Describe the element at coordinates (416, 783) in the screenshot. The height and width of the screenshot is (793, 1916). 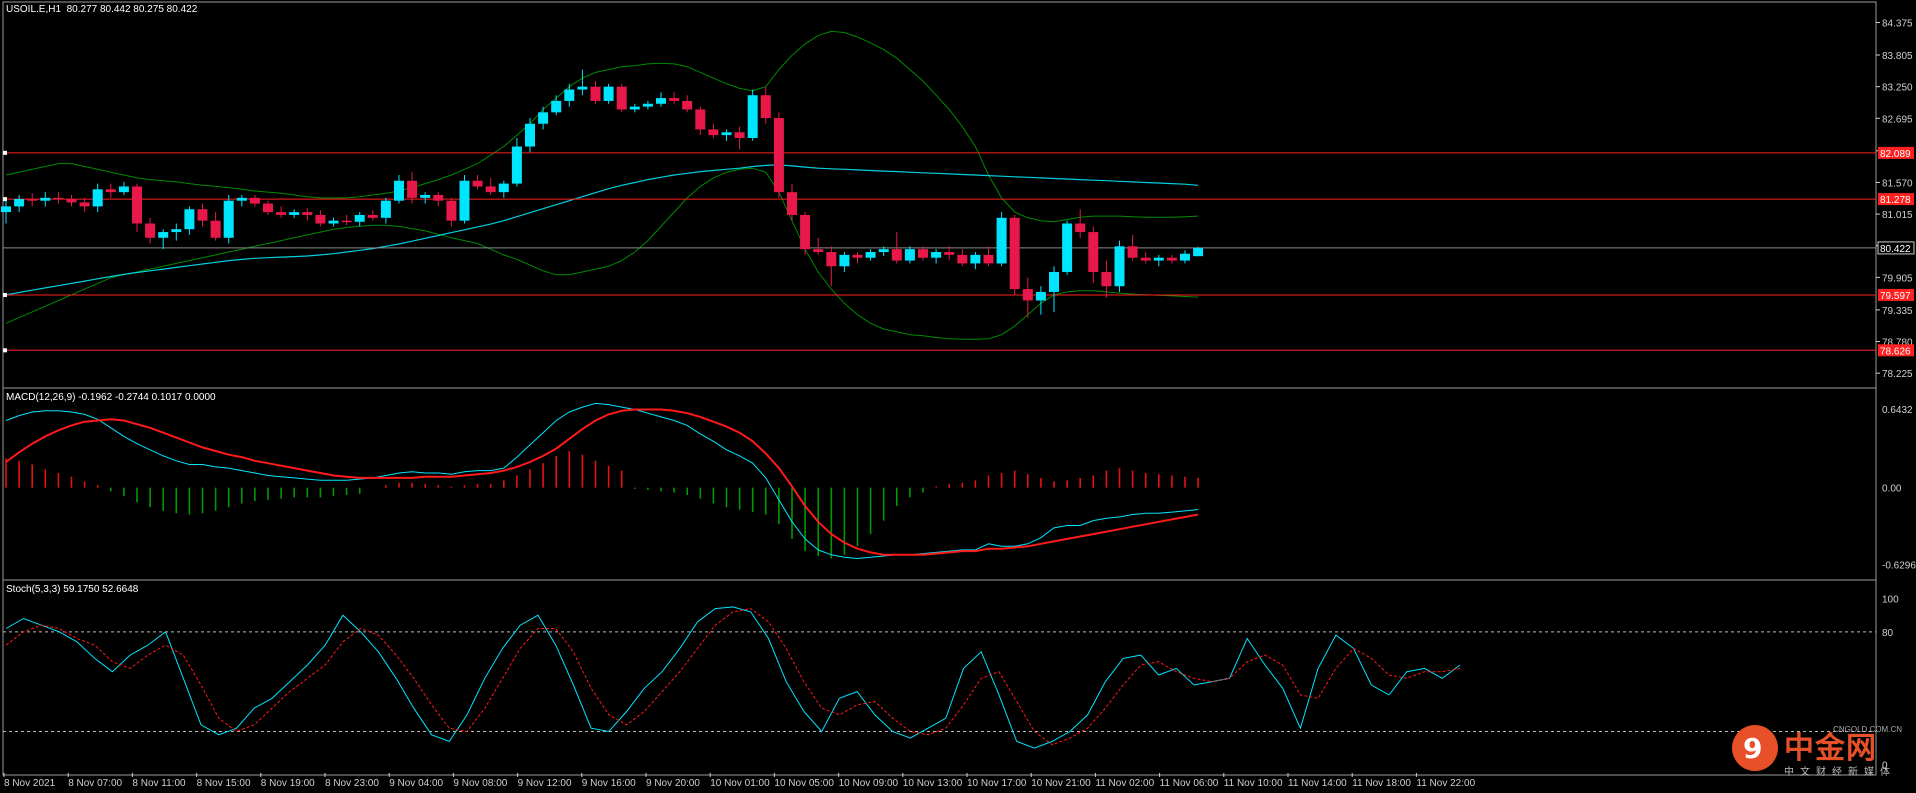
I see `time-tick-label: 9 Nov 04:00` at that location.